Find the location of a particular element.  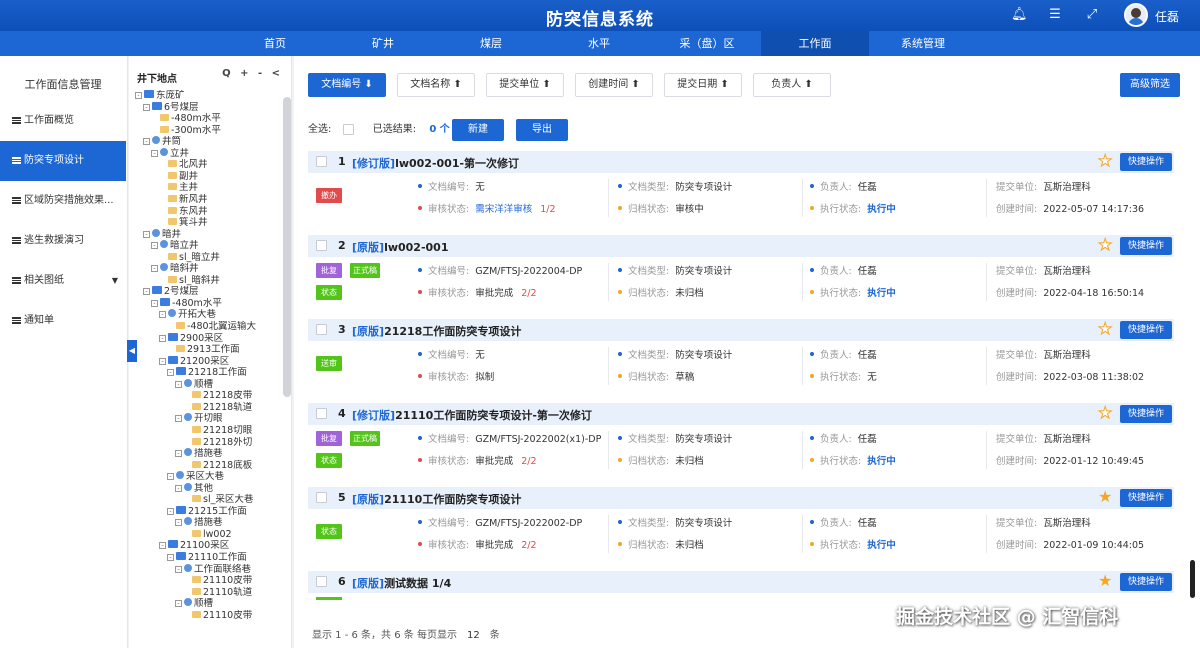

sort-doc-name-button: 文档名称 ⬆ is located at coordinates (436, 85).